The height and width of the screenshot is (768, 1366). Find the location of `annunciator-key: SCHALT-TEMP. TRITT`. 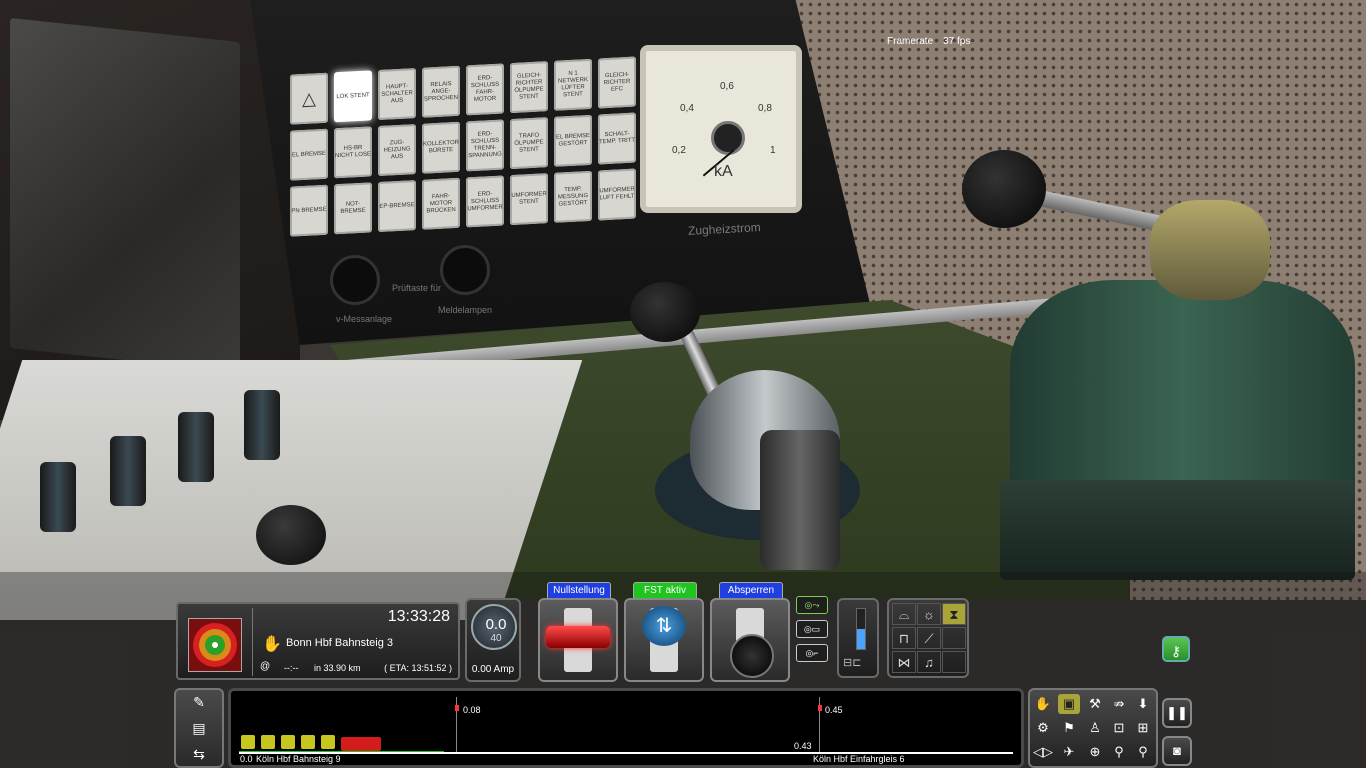

annunciator-key: SCHALT-TEMP. TRITT is located at coordinates (617, 138).